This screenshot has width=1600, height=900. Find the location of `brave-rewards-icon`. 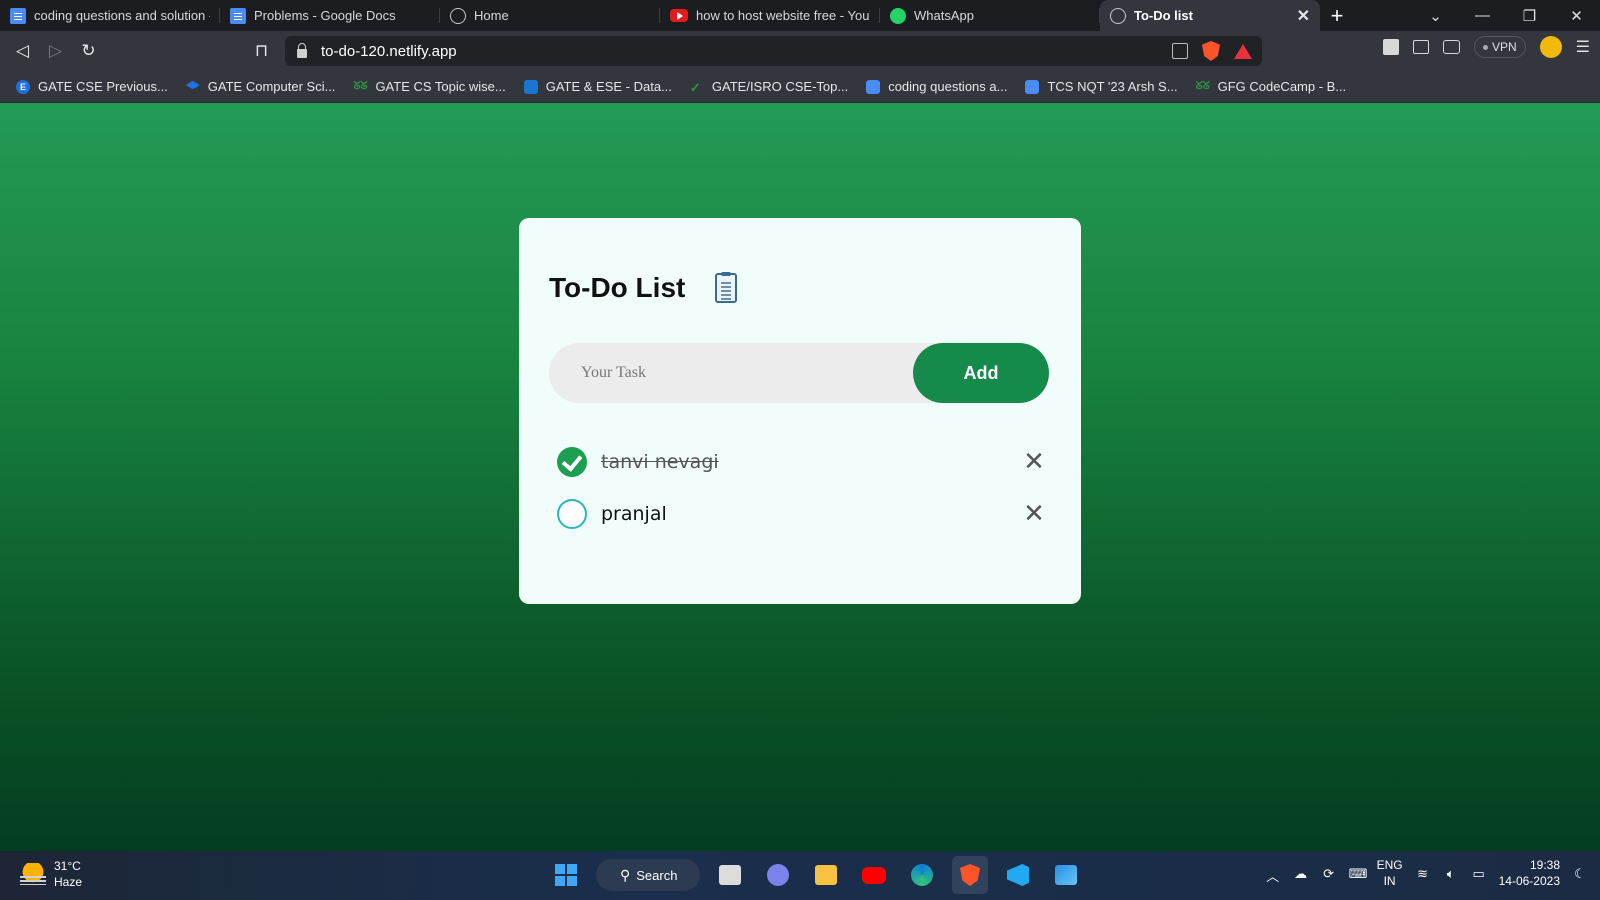

brave-rewards-icon is located at coordinates (1243, 51).